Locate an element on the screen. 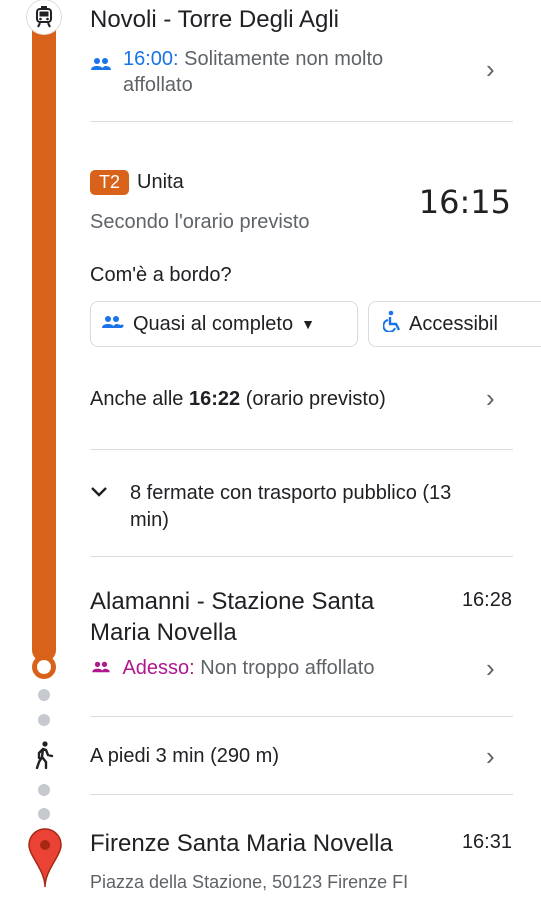  accessibility-icon is located at coordinates (391, 324).